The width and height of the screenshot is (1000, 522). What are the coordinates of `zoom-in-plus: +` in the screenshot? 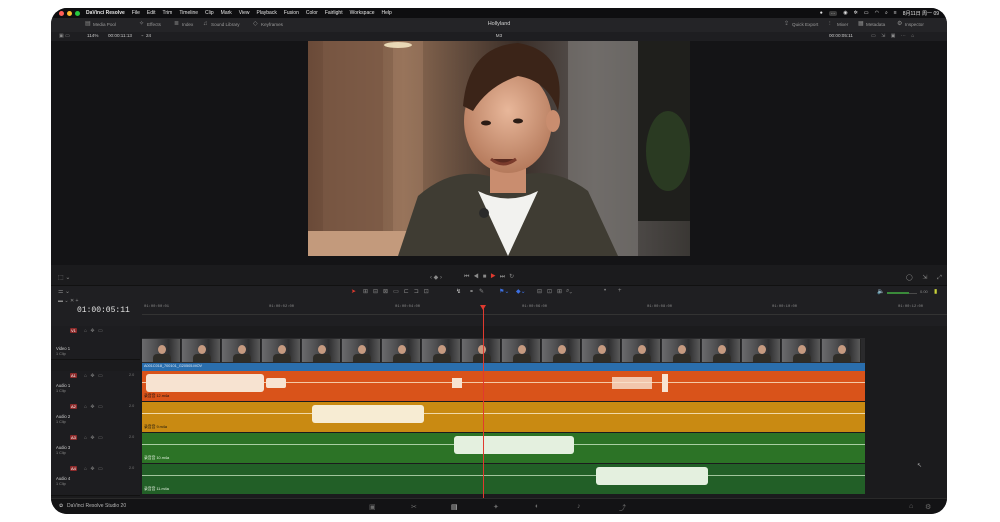 It's located at (620, 291).